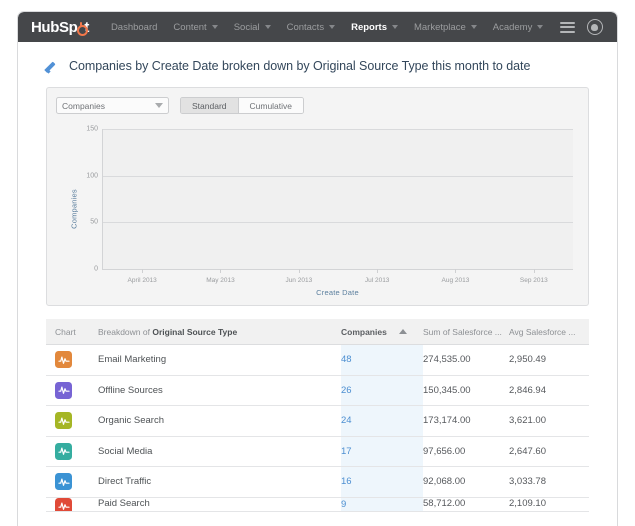  Describe the element at coordinates (527, 360) in the screenshot. I see `cell-avg-salesforce: 2,950.49` at that location.